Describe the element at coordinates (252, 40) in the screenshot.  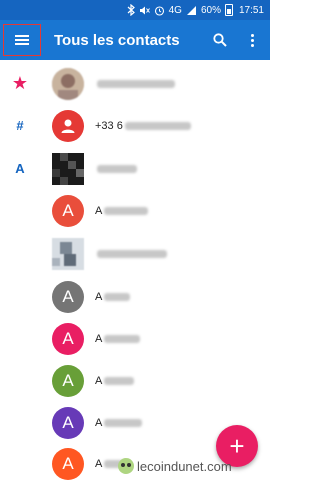
I see `more-vert-icon` at that location.